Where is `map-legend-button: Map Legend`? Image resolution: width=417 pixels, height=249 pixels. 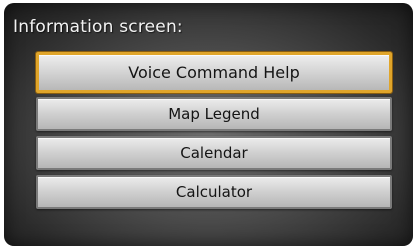
map-legend-button: Map Legend is located at coordinates (214, 114).